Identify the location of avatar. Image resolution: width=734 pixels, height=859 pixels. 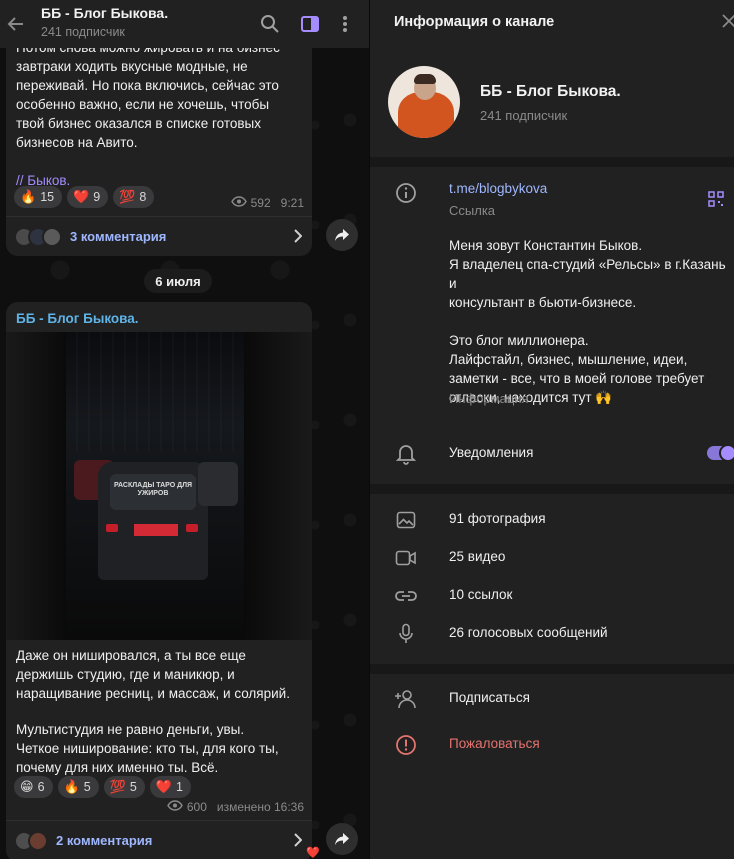
(52, 236).